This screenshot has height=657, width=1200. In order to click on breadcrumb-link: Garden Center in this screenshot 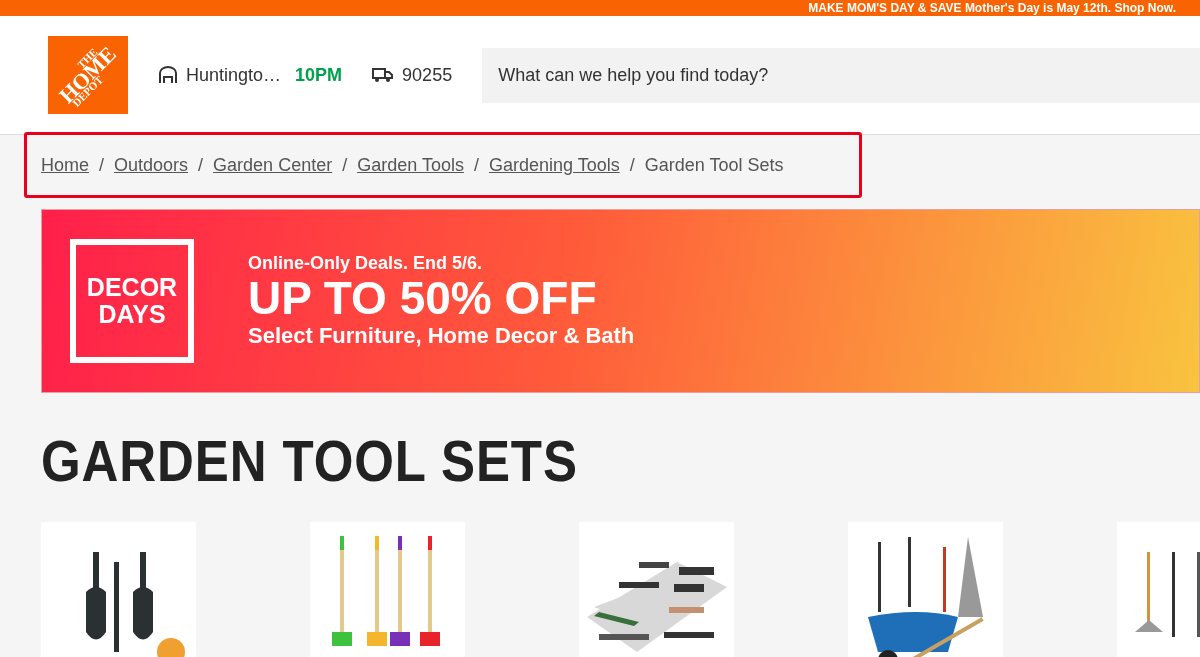, I will do `click(273, 165)`.